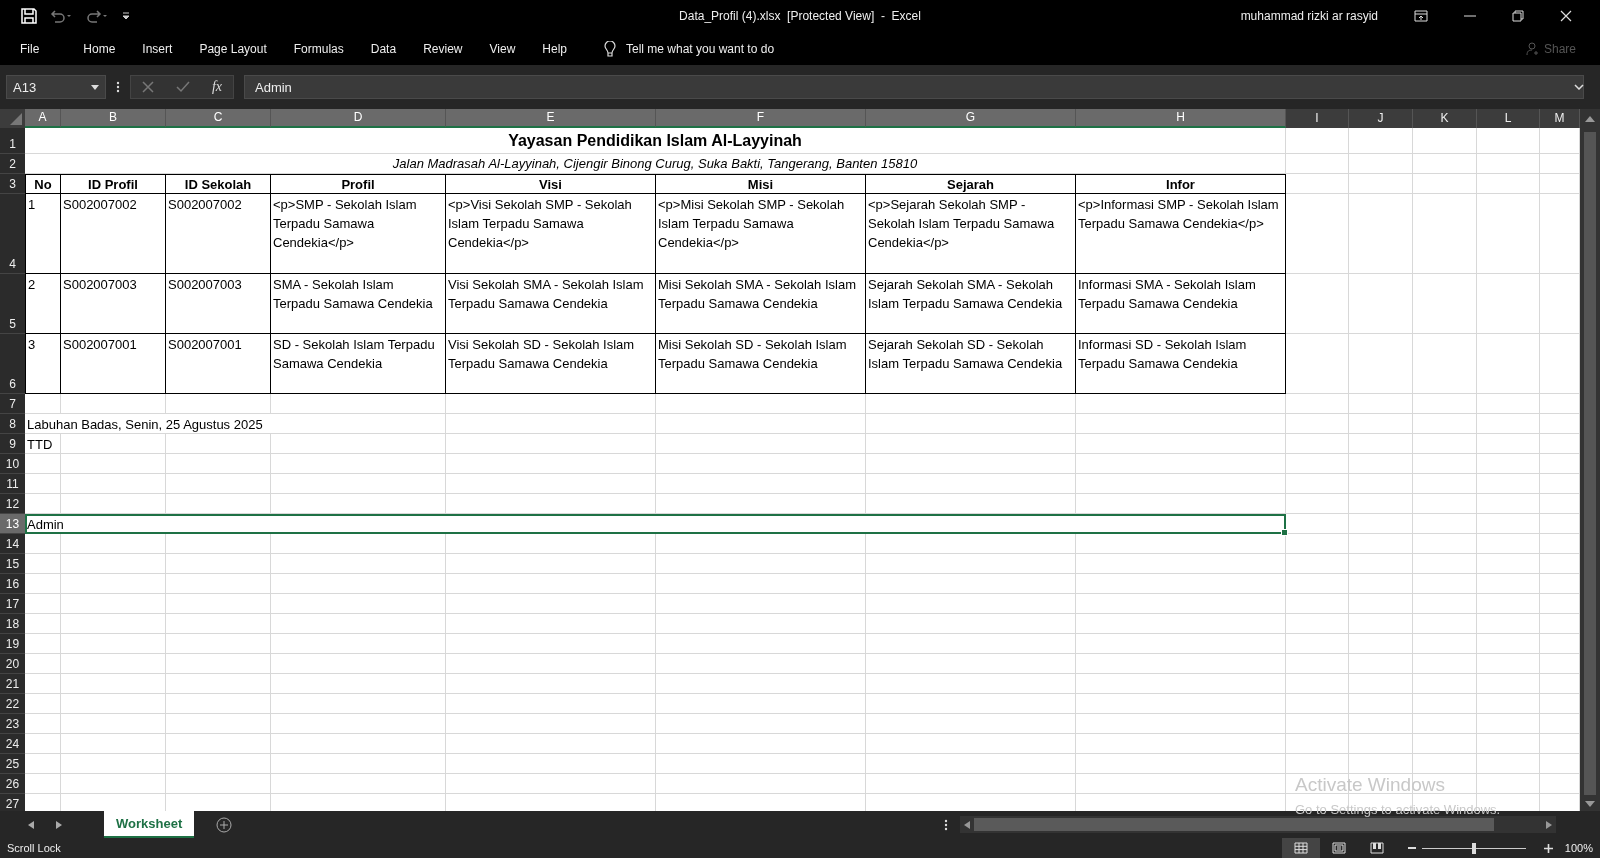 The height and width of the screenshot is (858, 1600). Describe the element at coordinates (12, 564) in the screenshot. I see `row-header: 15` at that location.